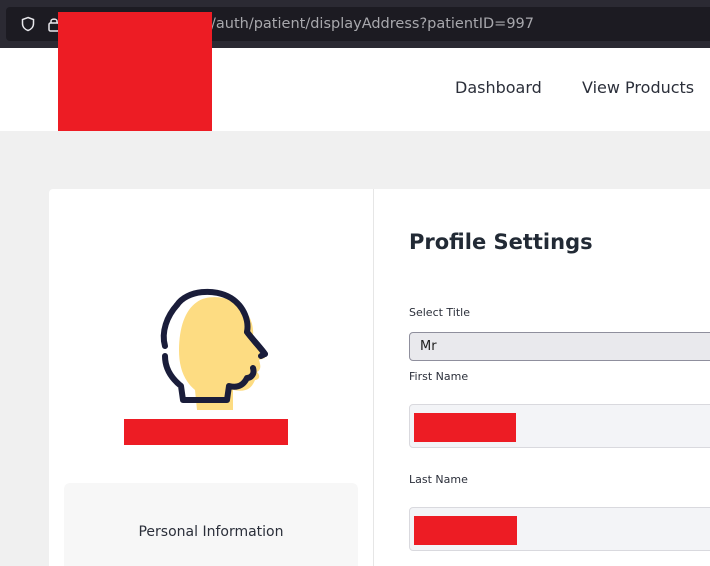 The height and width of the screenshot is (566, 710). I want to click on first-name-field, so click(559, 426).